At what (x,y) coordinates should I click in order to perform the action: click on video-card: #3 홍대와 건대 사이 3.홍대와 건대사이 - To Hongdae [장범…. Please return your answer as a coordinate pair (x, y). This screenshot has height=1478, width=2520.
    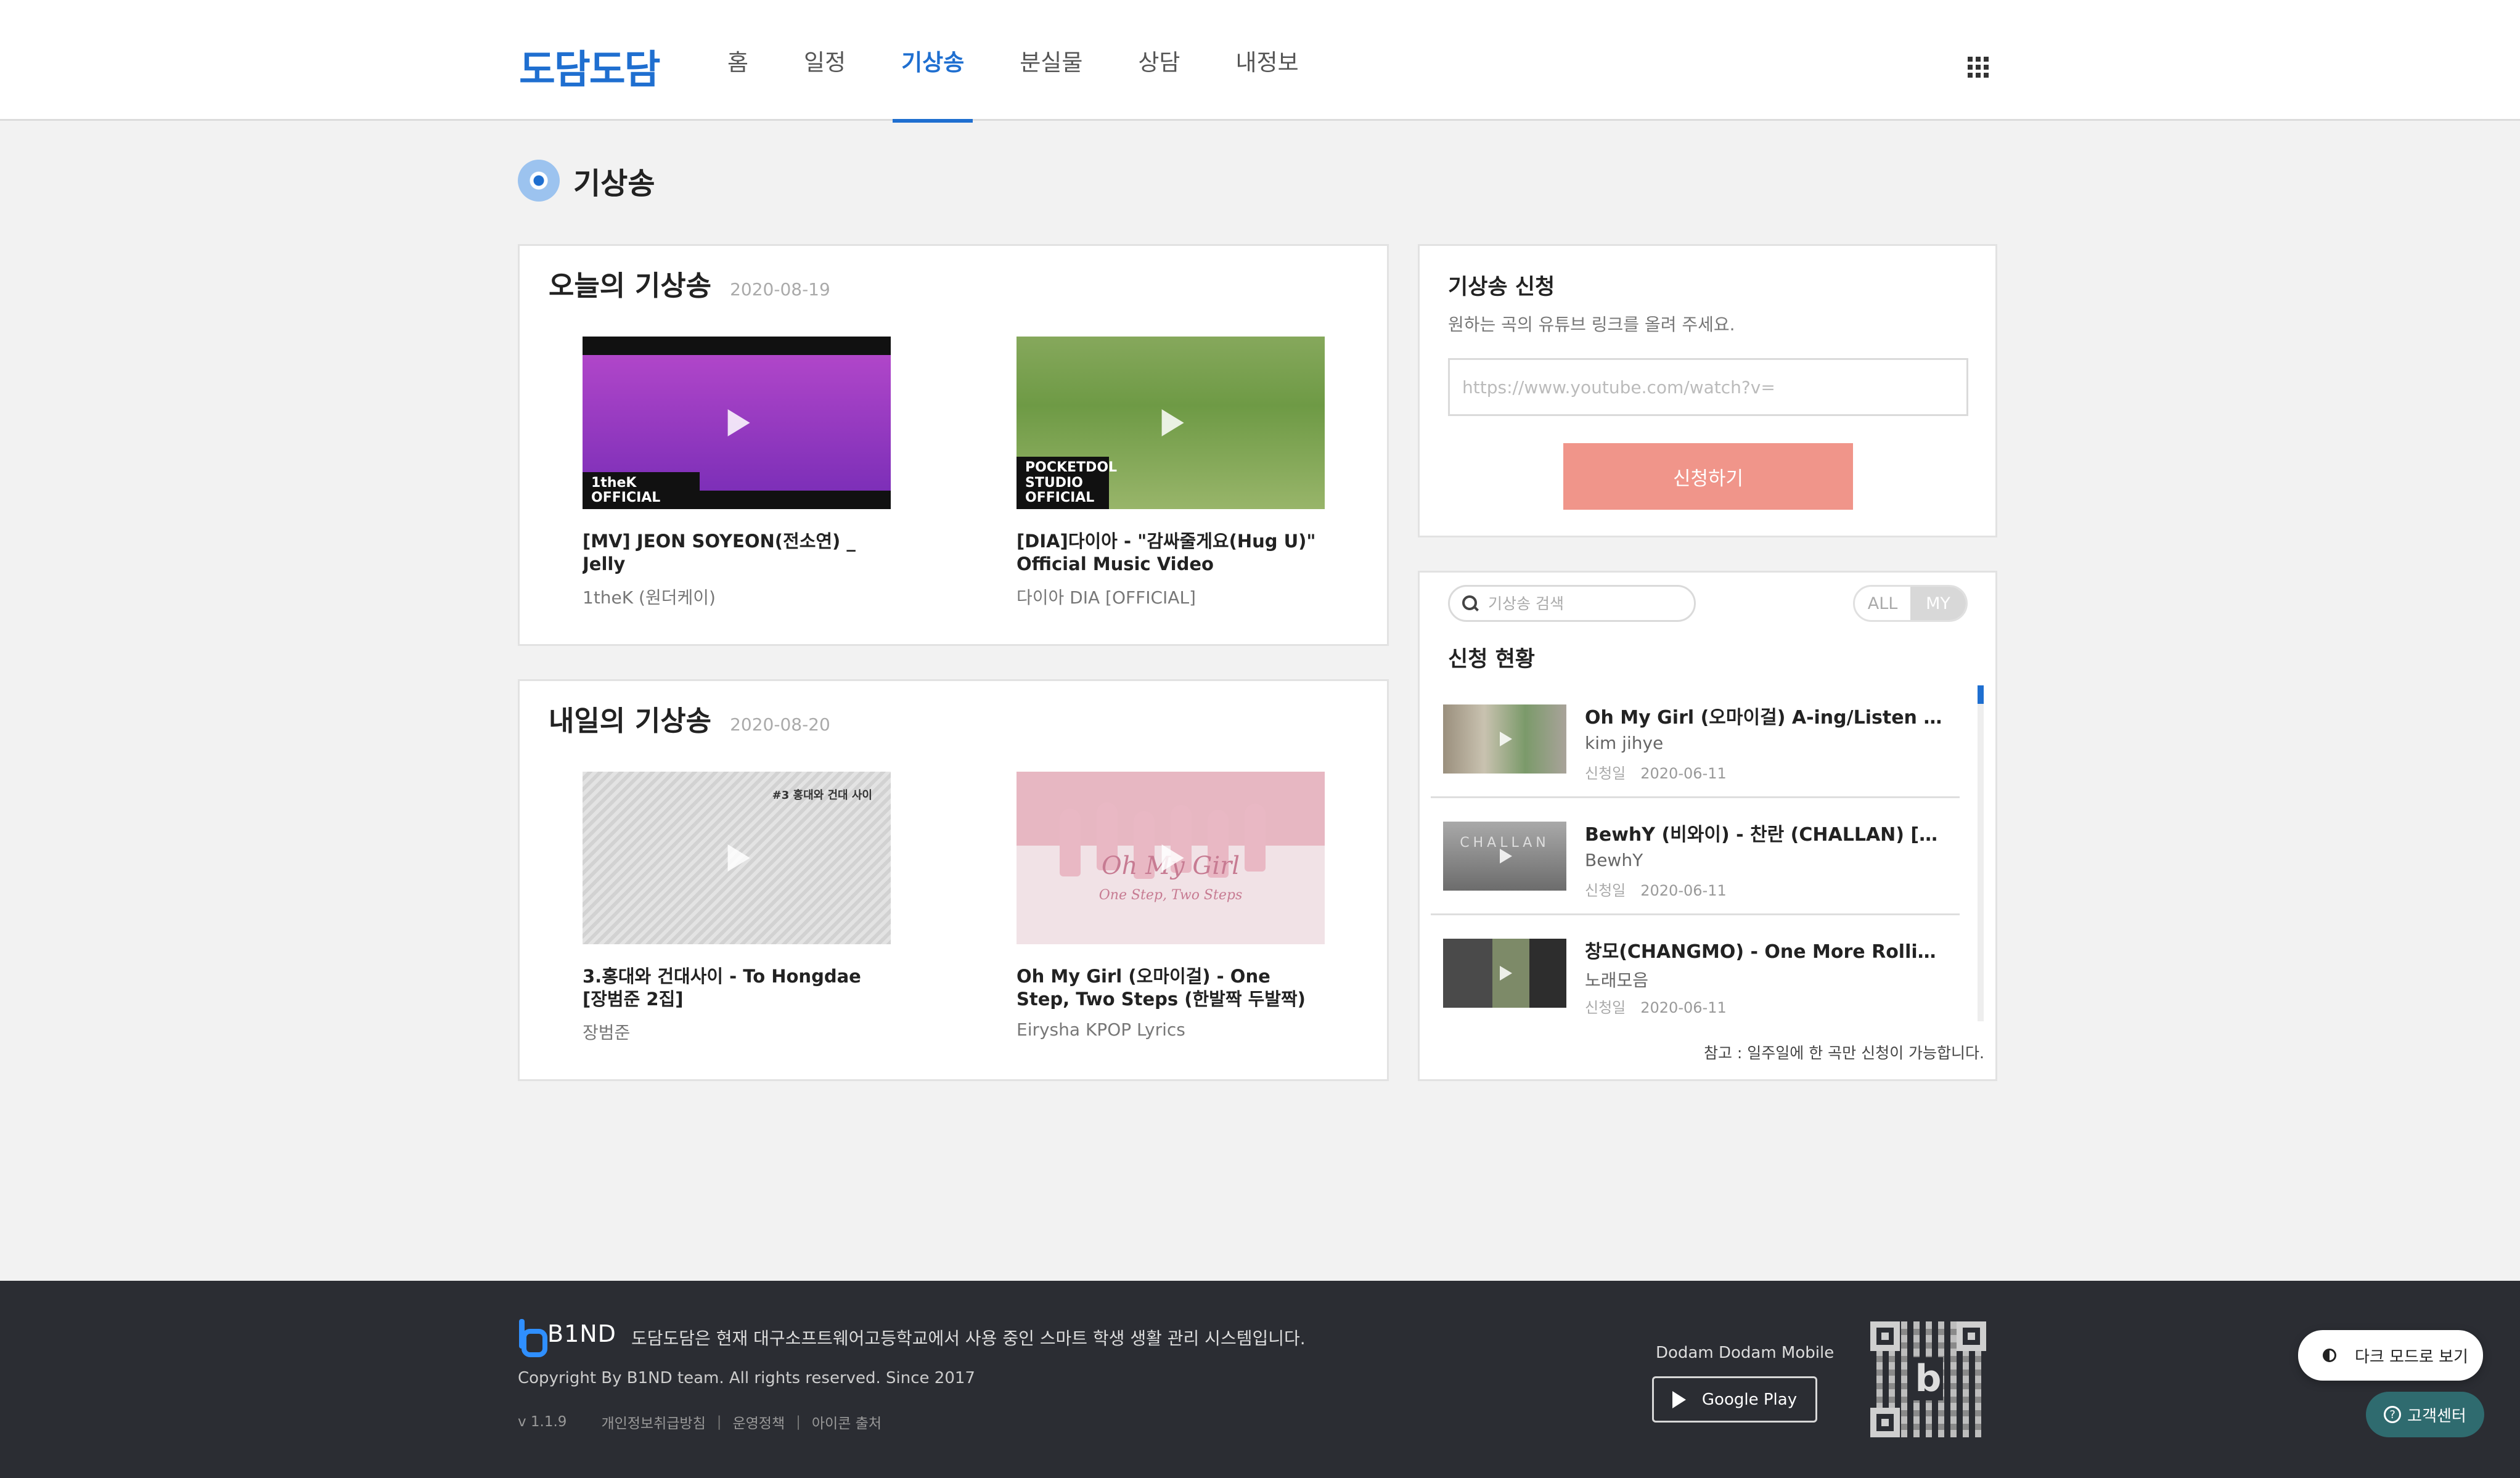
    Looking at the image, I should click on (737, 908).